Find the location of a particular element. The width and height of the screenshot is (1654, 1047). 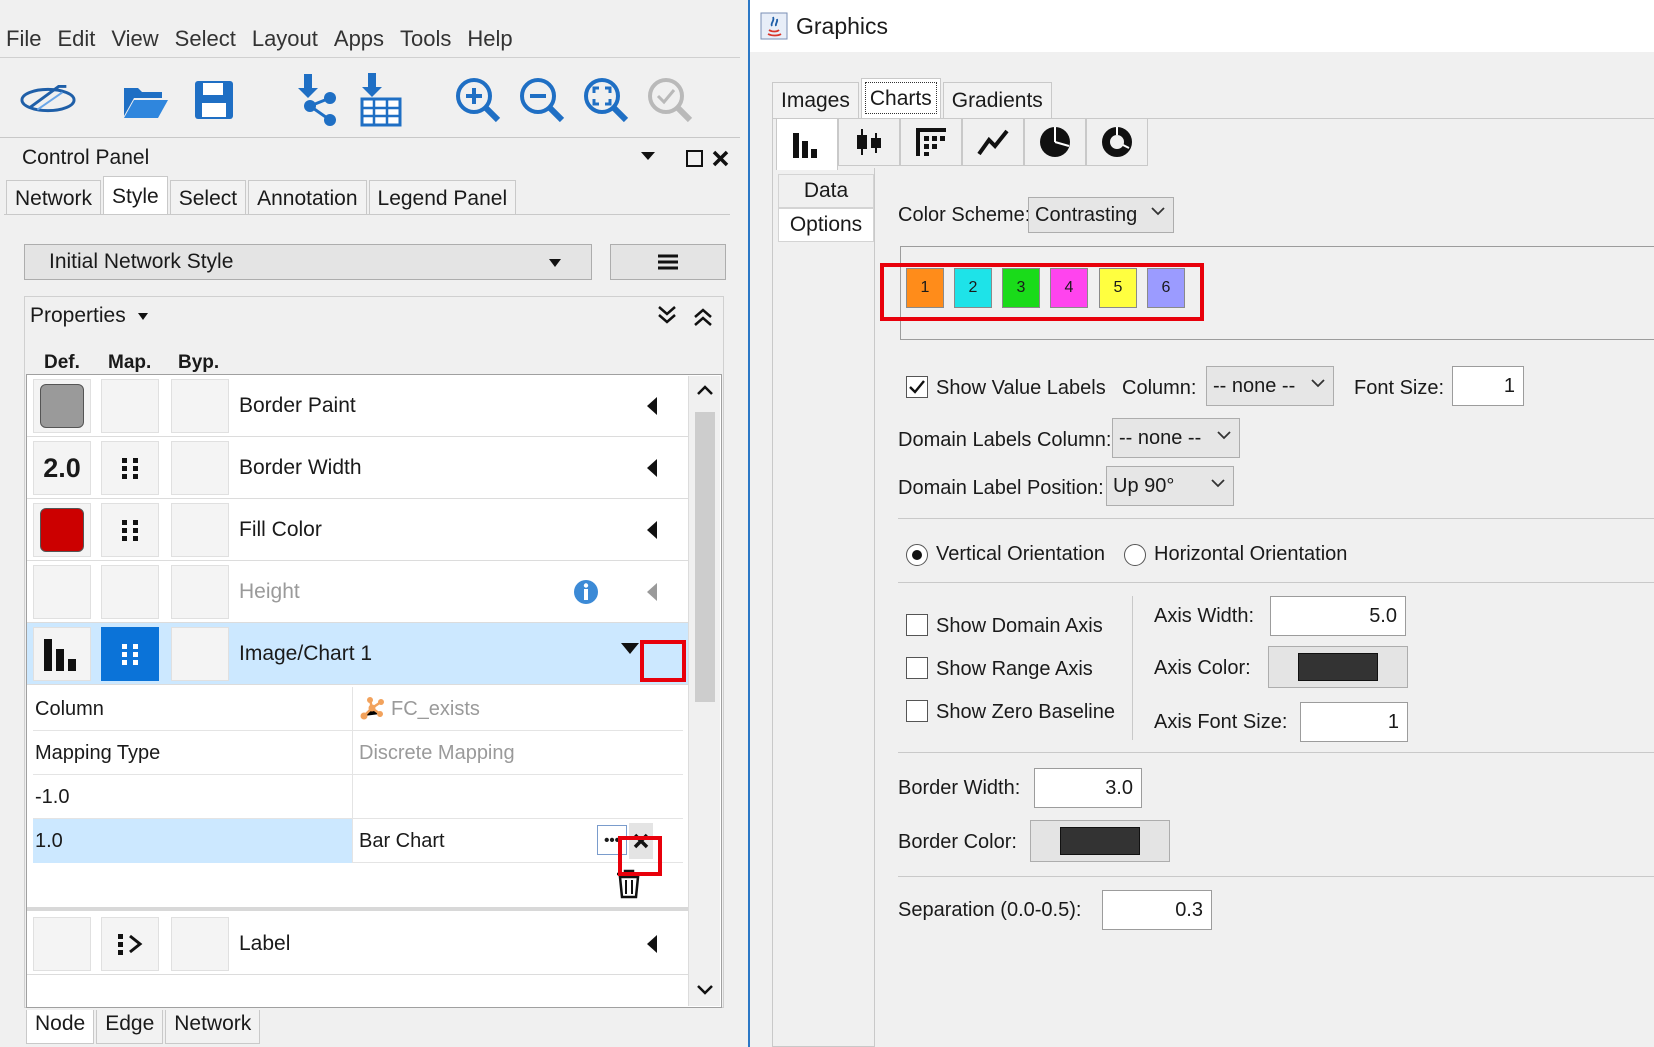

def-fill-color is located at coordinates (62, 530).